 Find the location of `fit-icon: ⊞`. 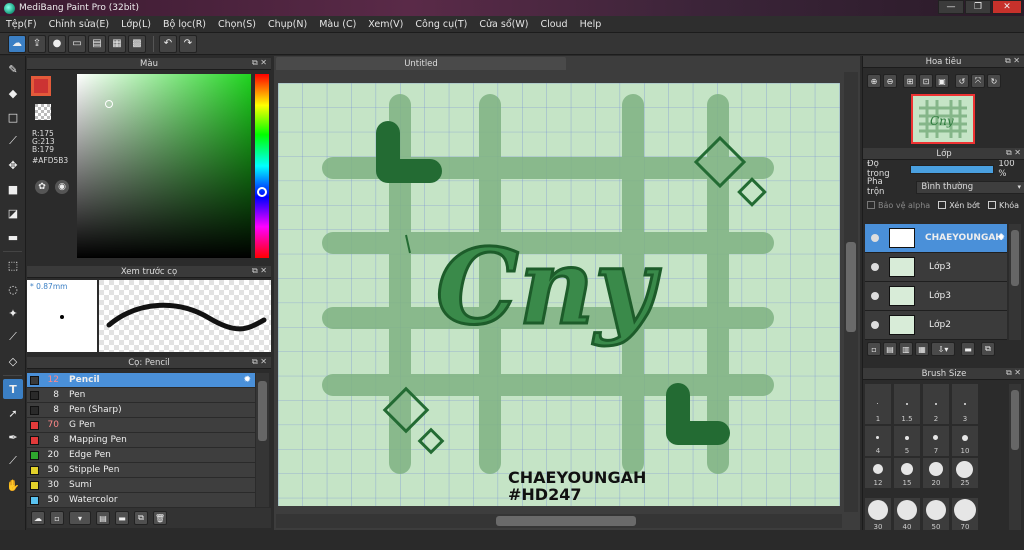

fit-icon: ⊞ is located at coordinates (910, 81).